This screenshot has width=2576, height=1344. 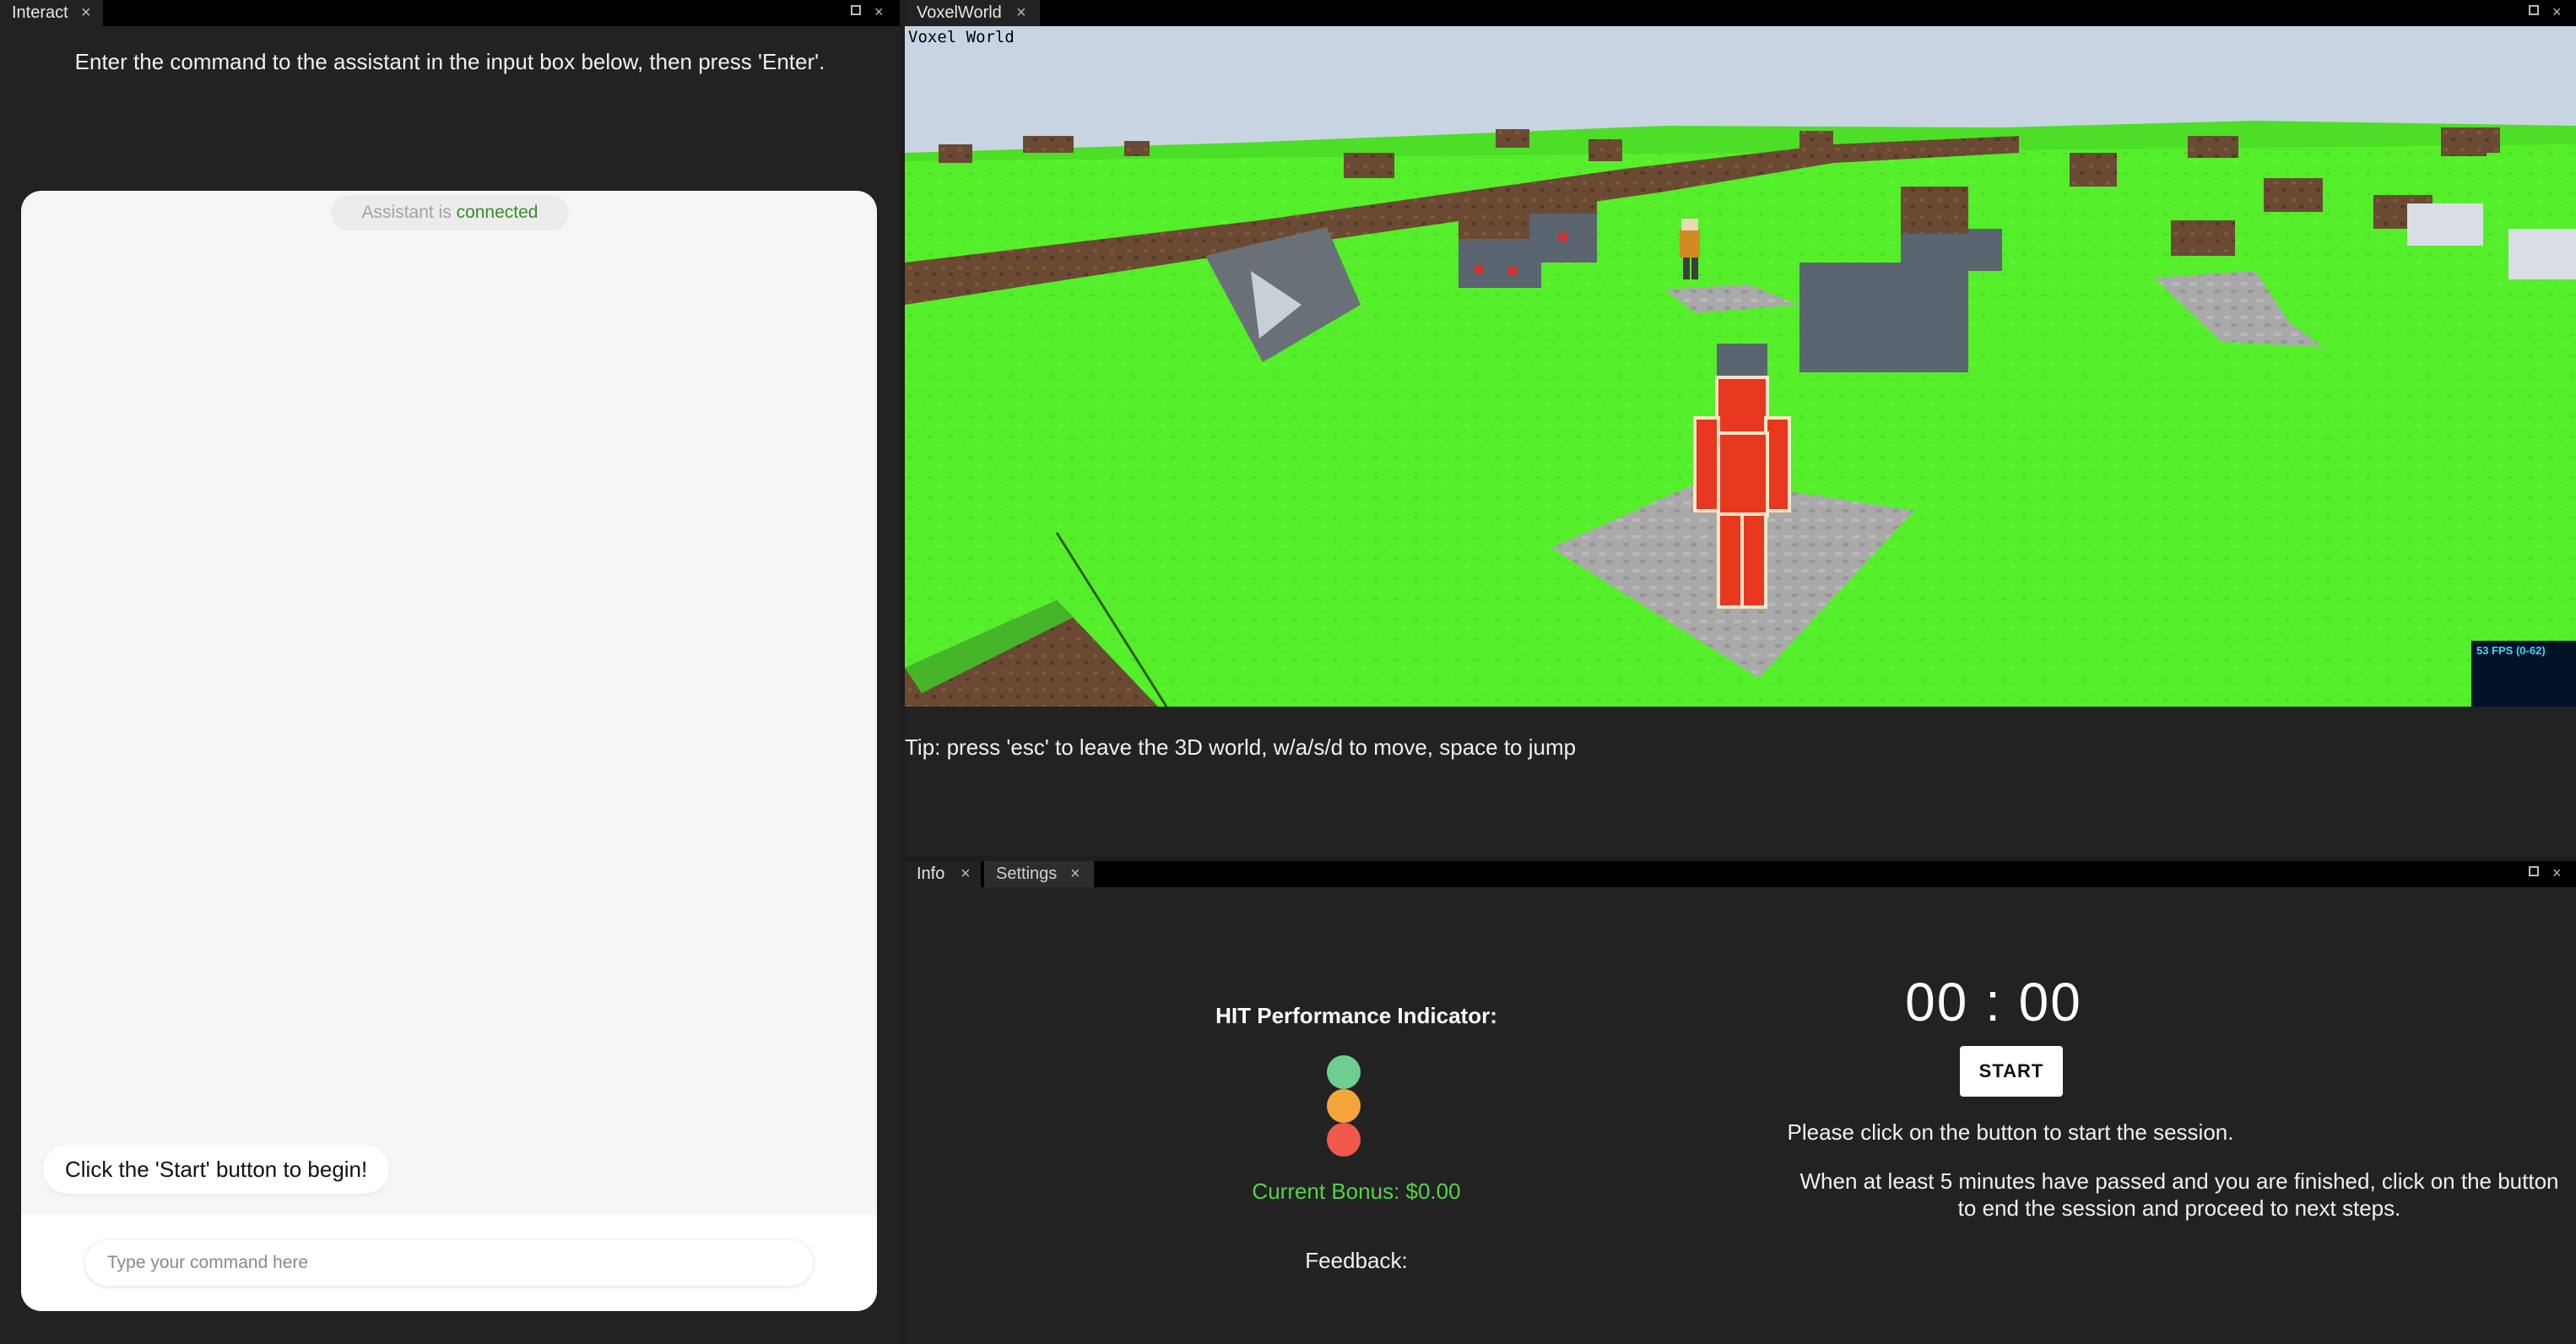 I want to click on tab-interact: Interact ×, so click(x=51, y=13).